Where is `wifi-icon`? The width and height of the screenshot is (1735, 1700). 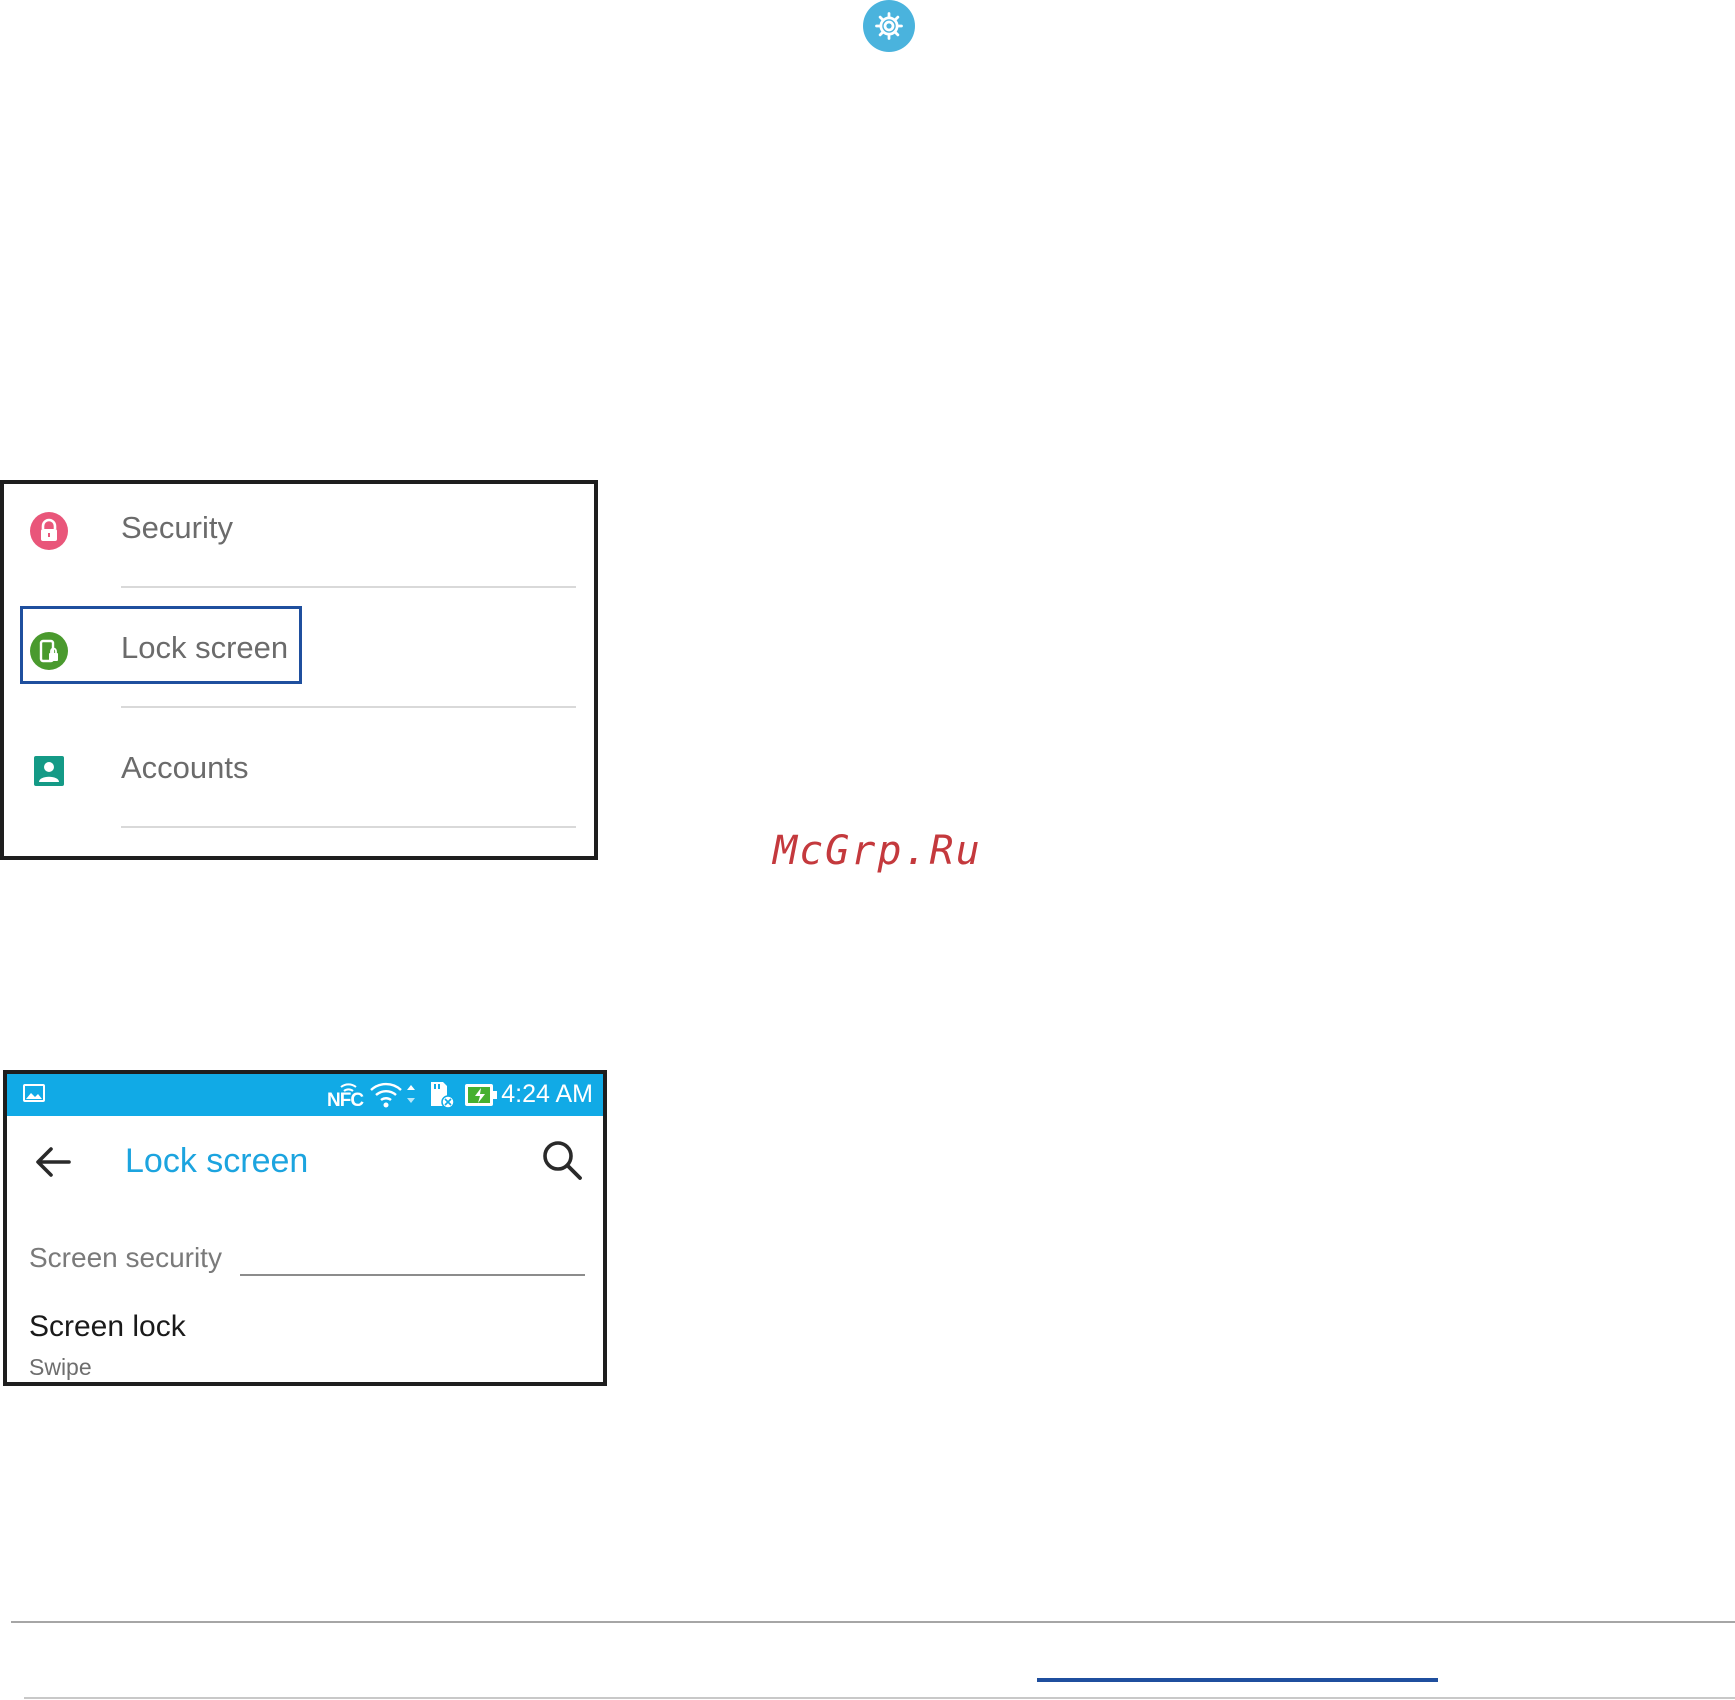 wifi-icon is located at coordinates (393, 1097).